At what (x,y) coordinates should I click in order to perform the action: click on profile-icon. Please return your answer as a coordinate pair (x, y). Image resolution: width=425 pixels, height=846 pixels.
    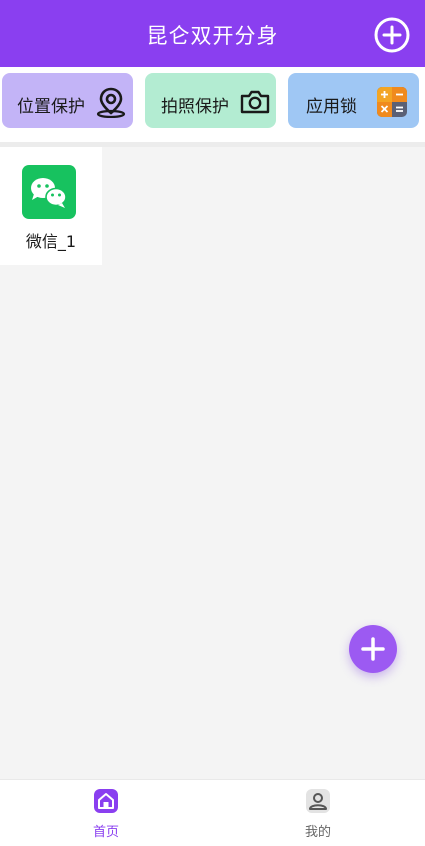
    Looking at the image, I should click on (318, 801).